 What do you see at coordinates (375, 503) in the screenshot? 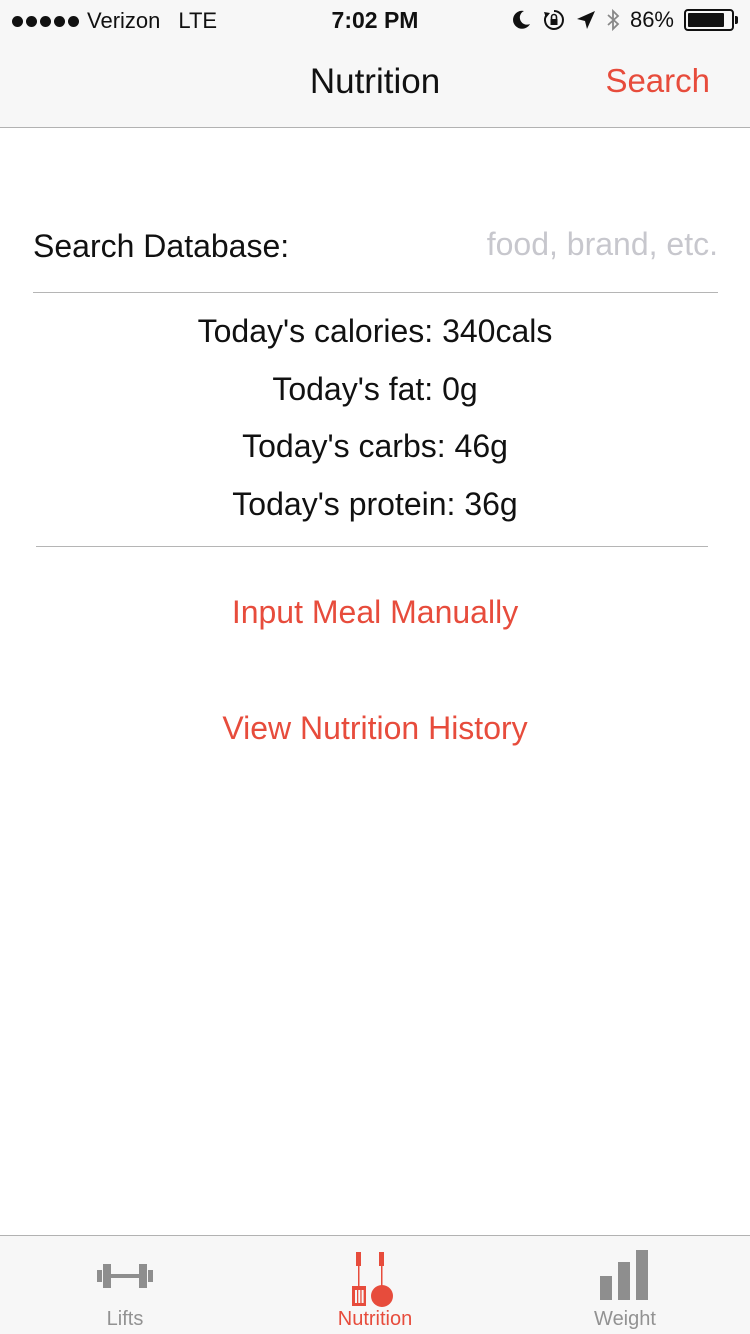
I see `protein-stat: Today's protein: 36g` at bounding box center [375, 503].